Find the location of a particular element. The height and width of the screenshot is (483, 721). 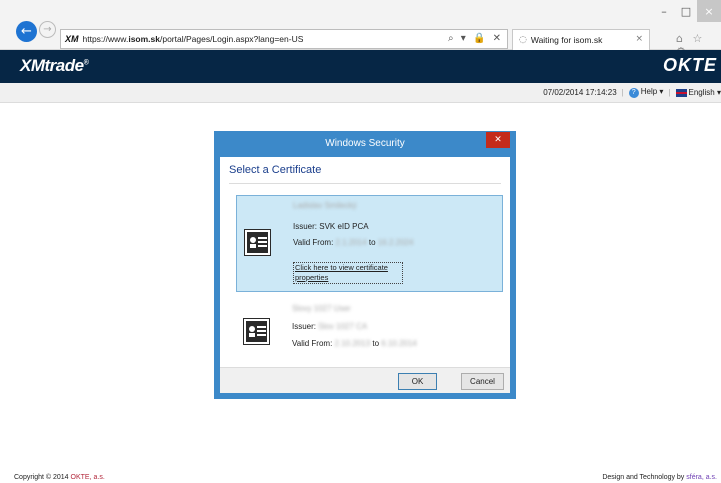

arrow-left-icon: ← is located at coordinates (26, 31).